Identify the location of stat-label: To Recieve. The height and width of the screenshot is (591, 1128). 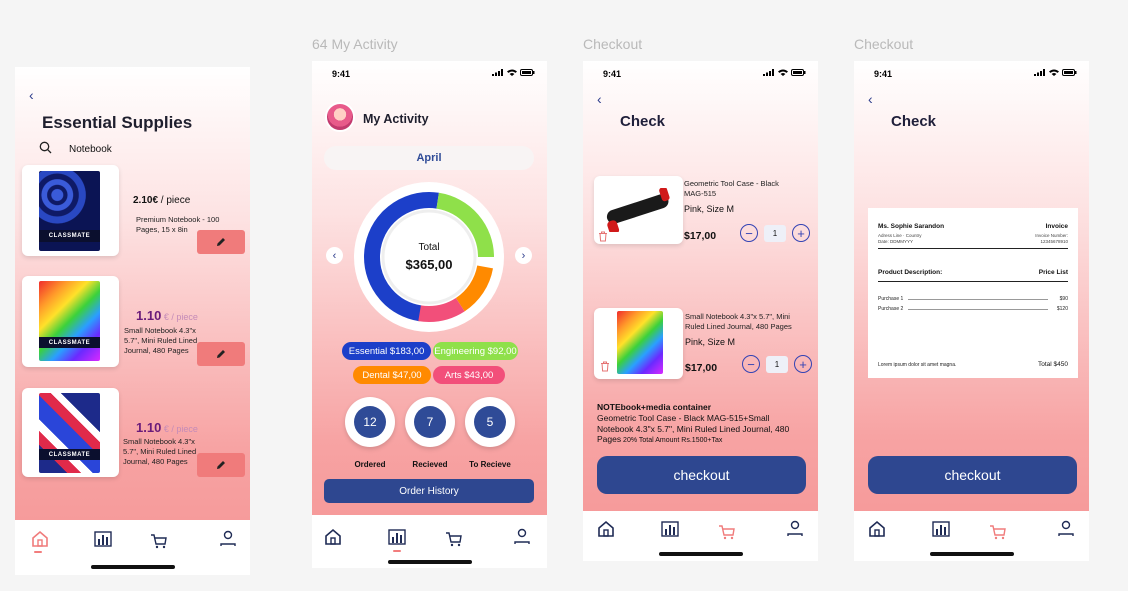
(490, 464).